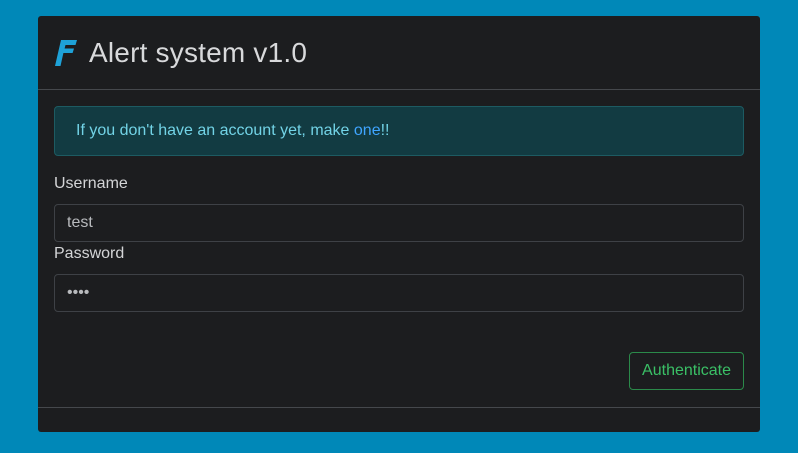 The width and height of the screenshot is (798, 453). Describe the element at coordinates (385, 130) in the screenshot. I see `alert-text-suffix: !!` at that location.